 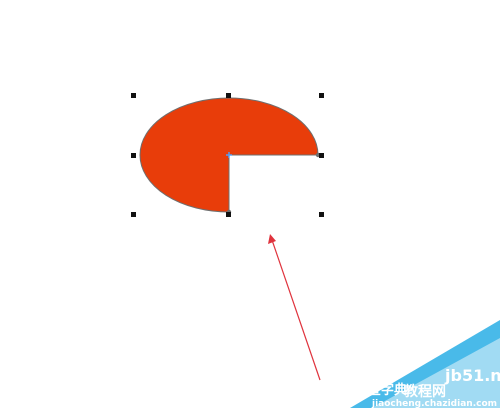 What do you see at coordinates (321, 155) in the screenshot?
I see `selection-handle-middle-right` at bounding box center [321, 155].